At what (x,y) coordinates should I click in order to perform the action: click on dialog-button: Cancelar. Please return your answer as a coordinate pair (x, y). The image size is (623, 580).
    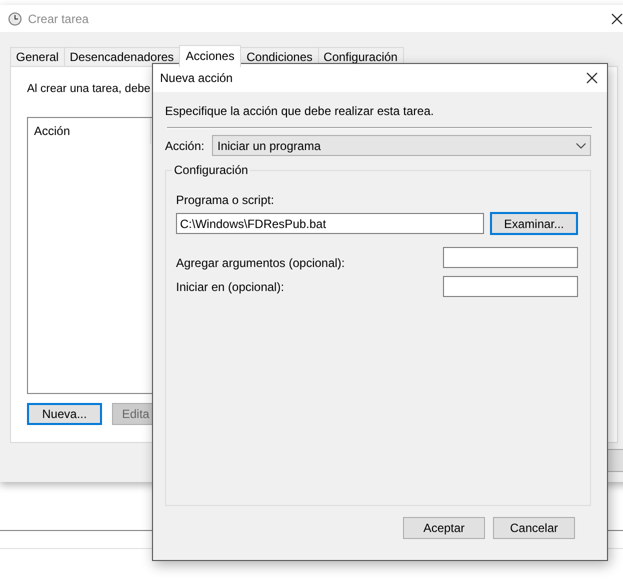
    Looking at the image, I should click on (534, 528).